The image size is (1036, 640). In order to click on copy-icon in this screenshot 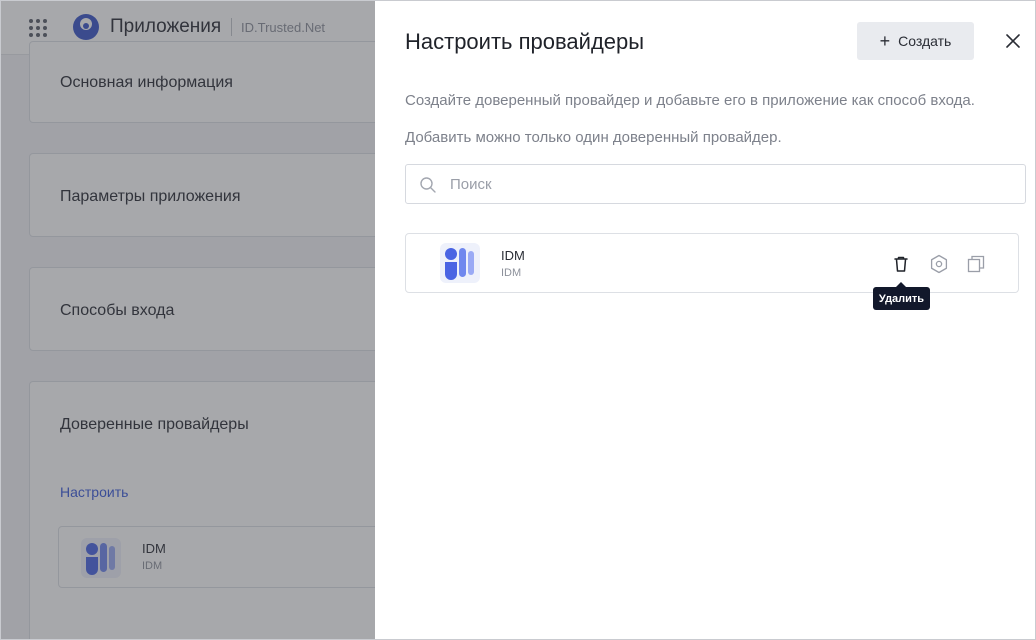, I will do `click(976, 264)`.